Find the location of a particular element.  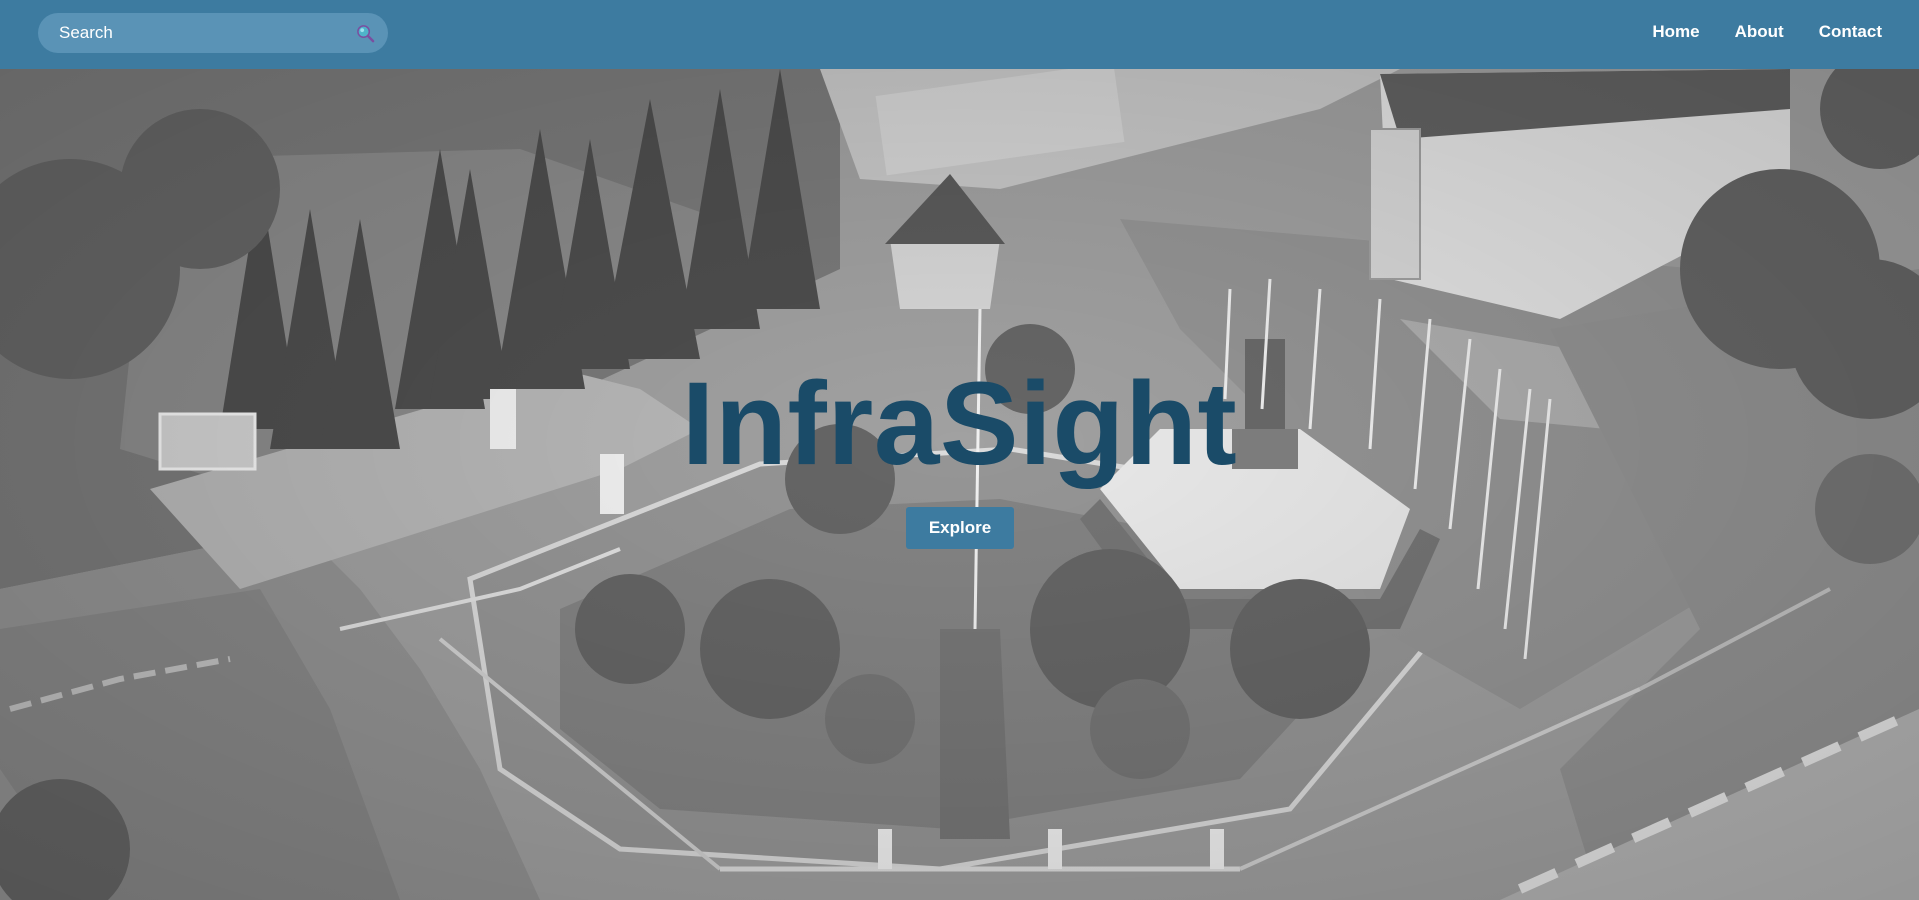

search-icon is located at coordinates (365, 33).